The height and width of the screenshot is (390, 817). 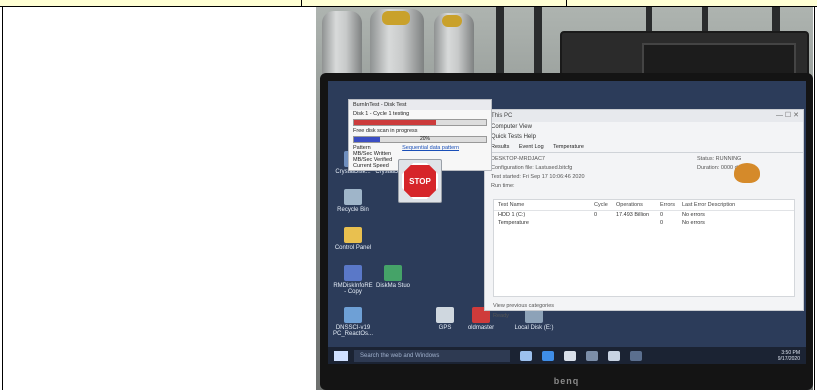 I want to click on pattern-value: Sequential data pattern, so click(x=430, y=148).